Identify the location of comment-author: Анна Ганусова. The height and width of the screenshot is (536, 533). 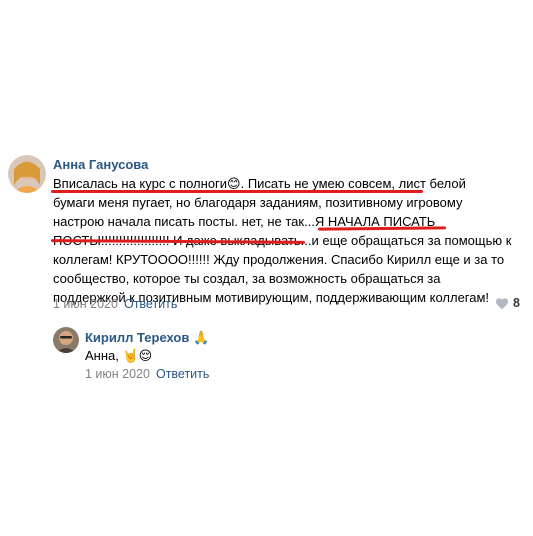
(100, 164).